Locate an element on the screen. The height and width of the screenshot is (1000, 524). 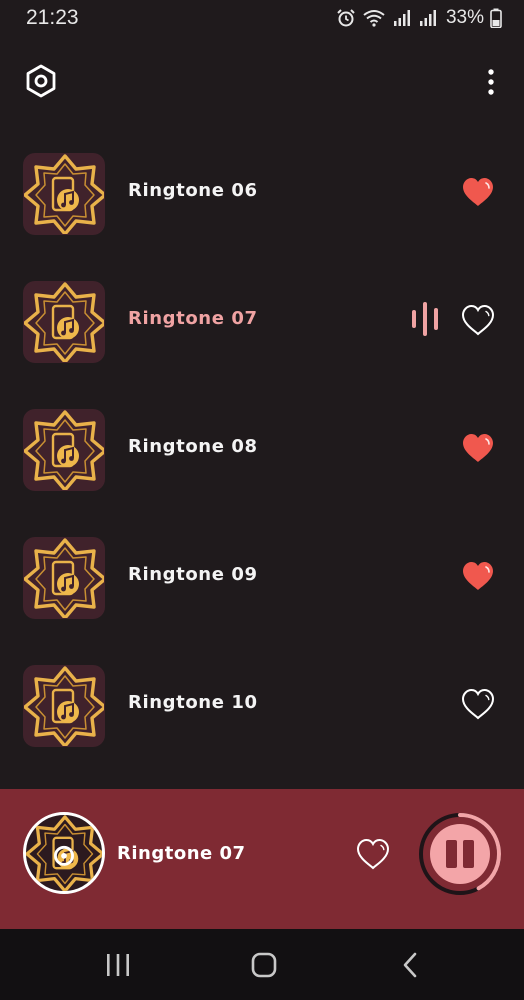
more-vertical-icon is located at coordinates (491, 82).